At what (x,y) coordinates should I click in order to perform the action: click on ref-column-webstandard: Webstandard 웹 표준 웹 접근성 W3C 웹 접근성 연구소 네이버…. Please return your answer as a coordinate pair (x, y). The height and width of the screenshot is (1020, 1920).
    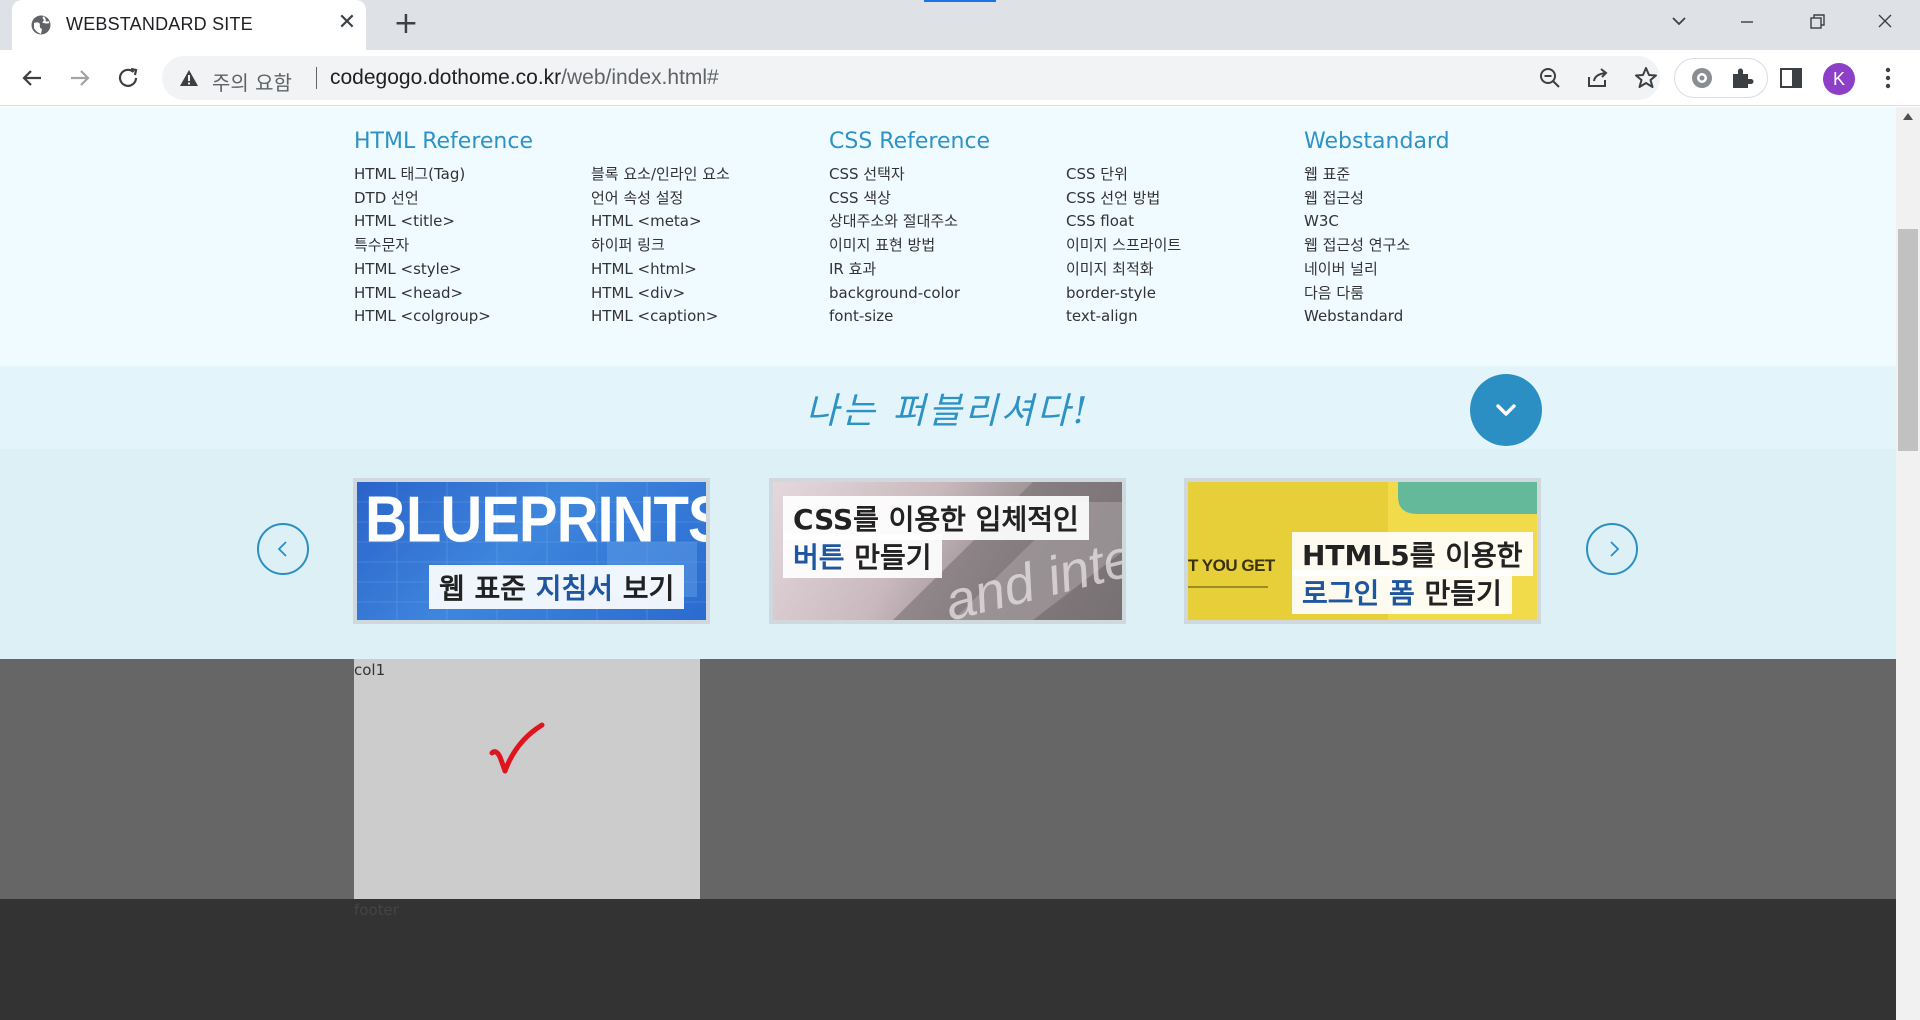
    Looking at the image, I should click on (1377, 229).